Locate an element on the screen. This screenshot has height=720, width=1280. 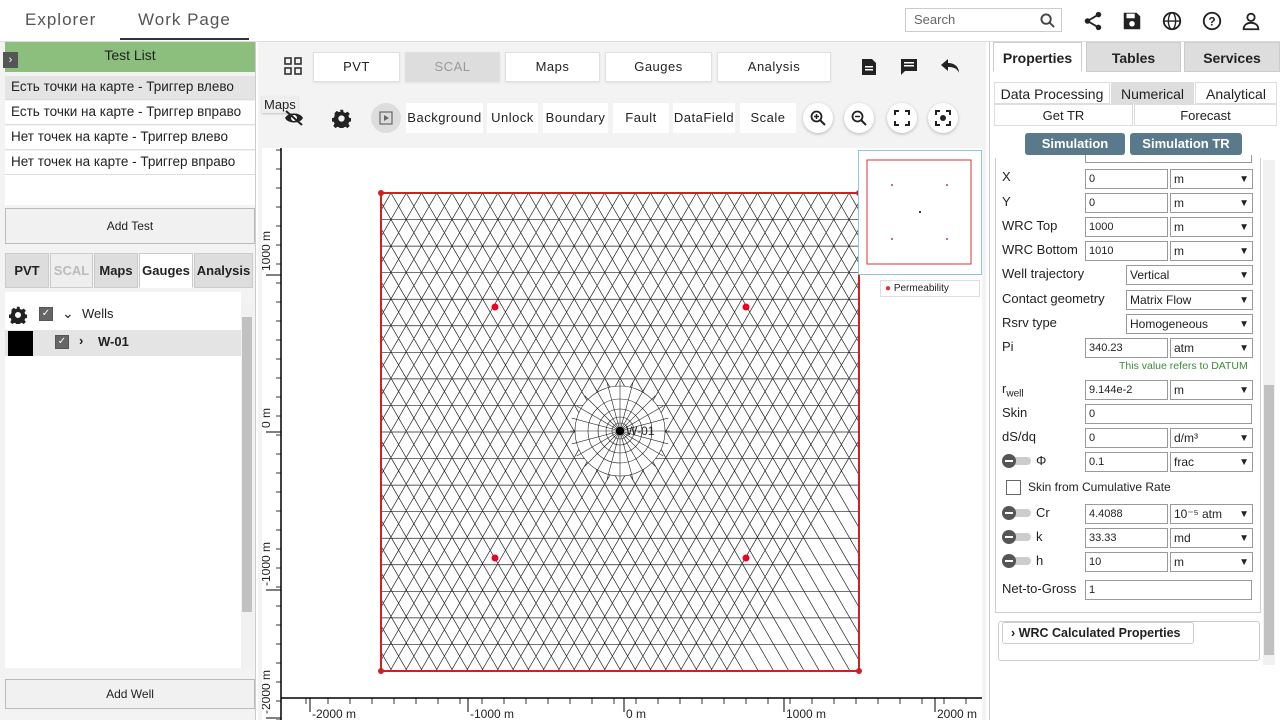
rsrv-select: Homogeneous ▼ is located at coordinates (1189, 324).